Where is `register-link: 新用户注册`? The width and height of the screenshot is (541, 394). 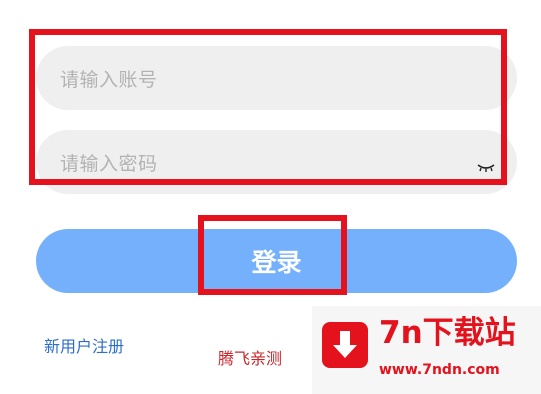 register-link: 新用户注册 is located at coordinates (84, 345).